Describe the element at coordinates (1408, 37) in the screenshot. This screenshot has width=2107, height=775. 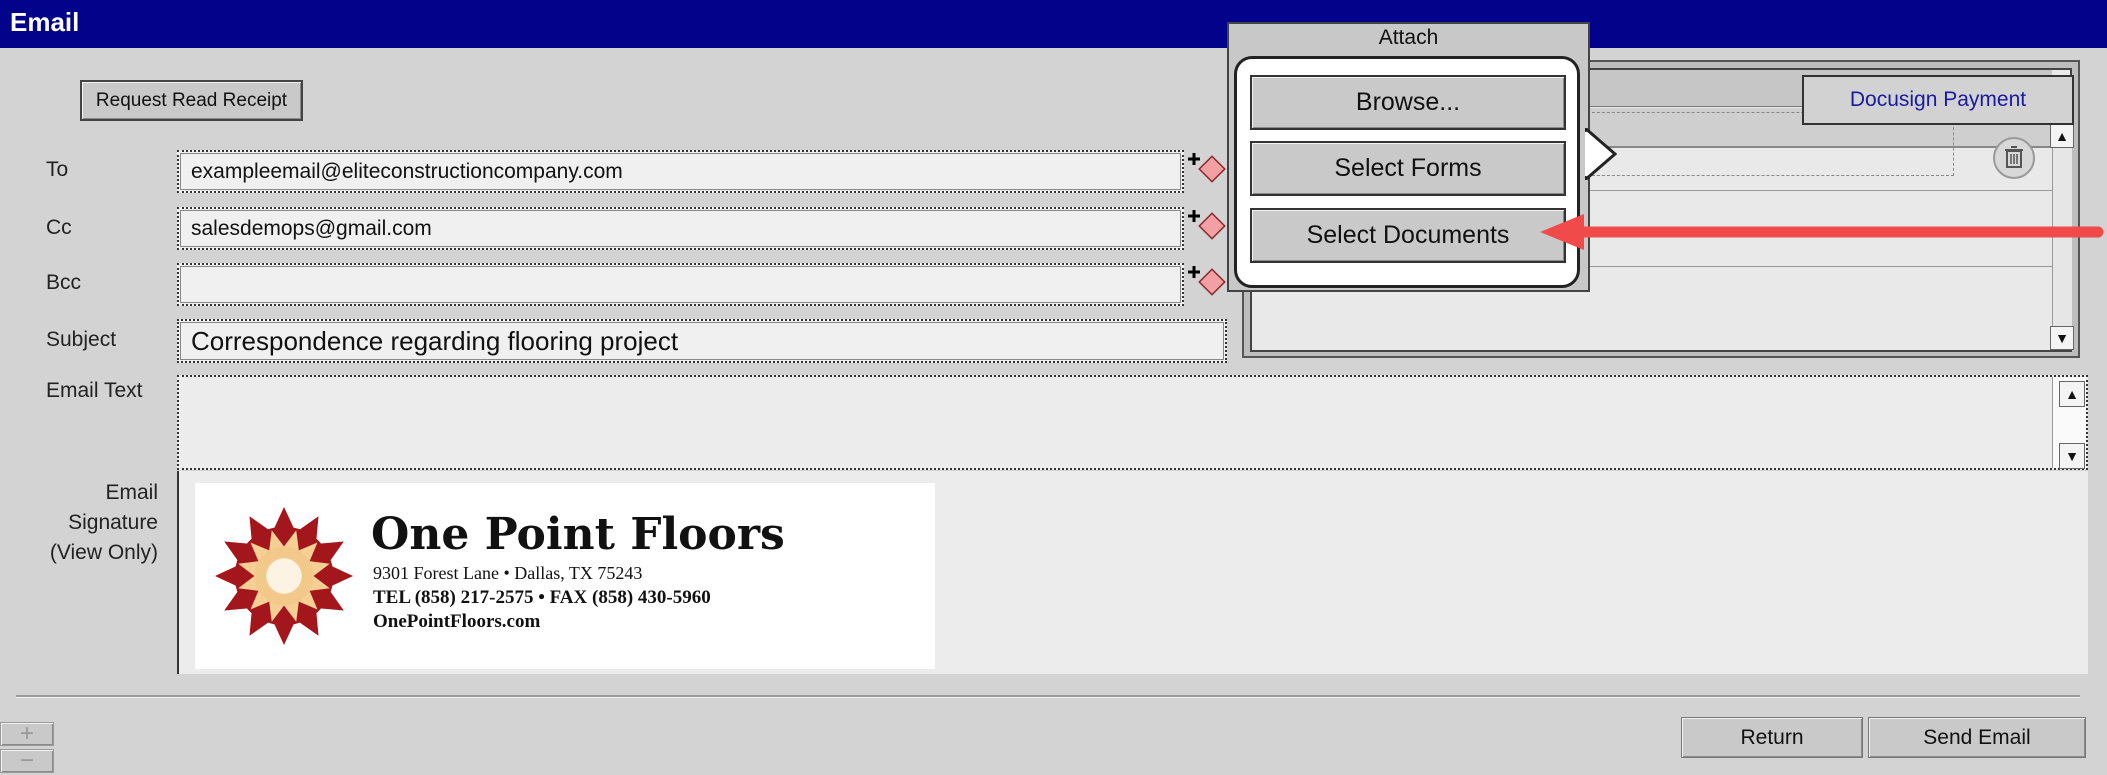
I see `attach-popup-title: Attach` at that location.